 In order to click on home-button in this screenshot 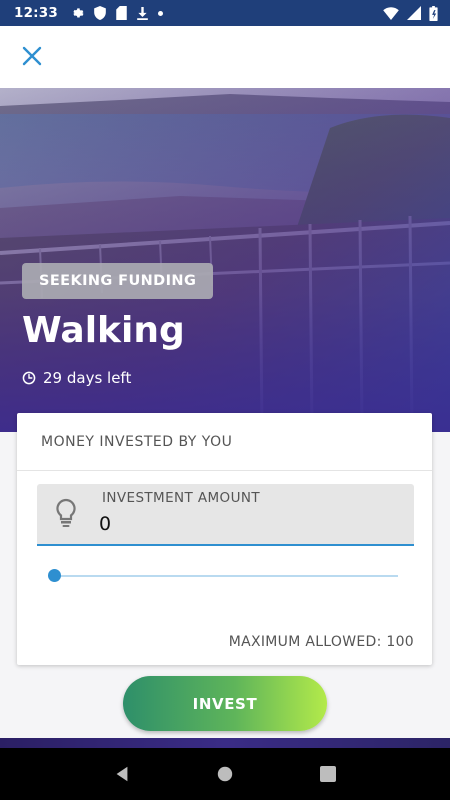, I will do `click(225, 774)`.